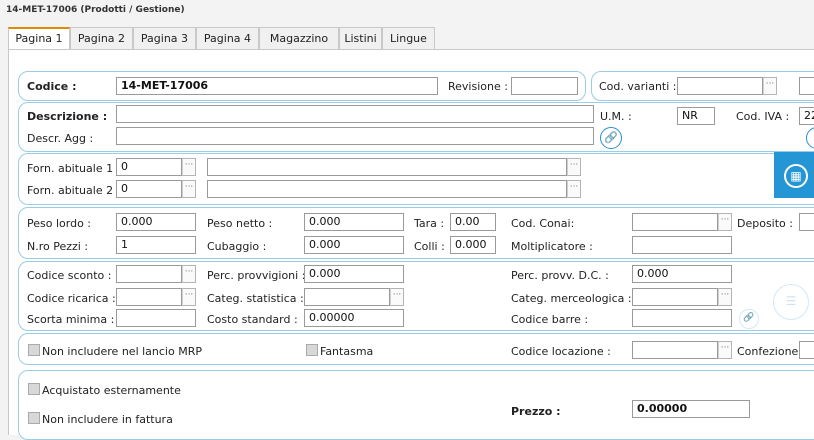 The image size is (814, 440). Describe the element at coordinates (164, 38) in the screenshot. I see `tab-pagina-3: Pagina 3` at that location.